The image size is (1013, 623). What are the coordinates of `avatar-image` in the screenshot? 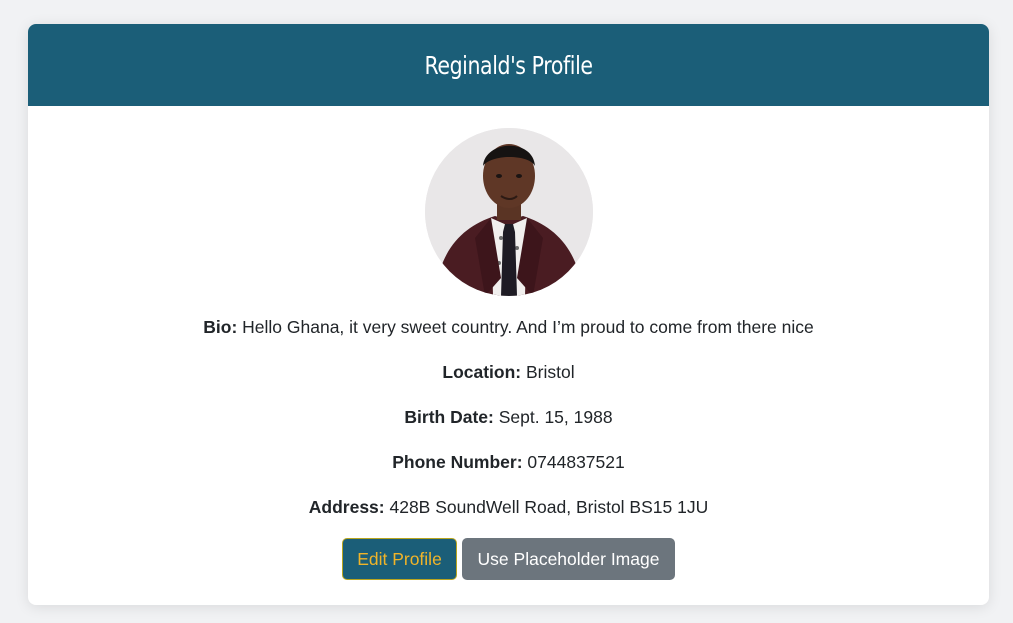 It's located at (508, 212).